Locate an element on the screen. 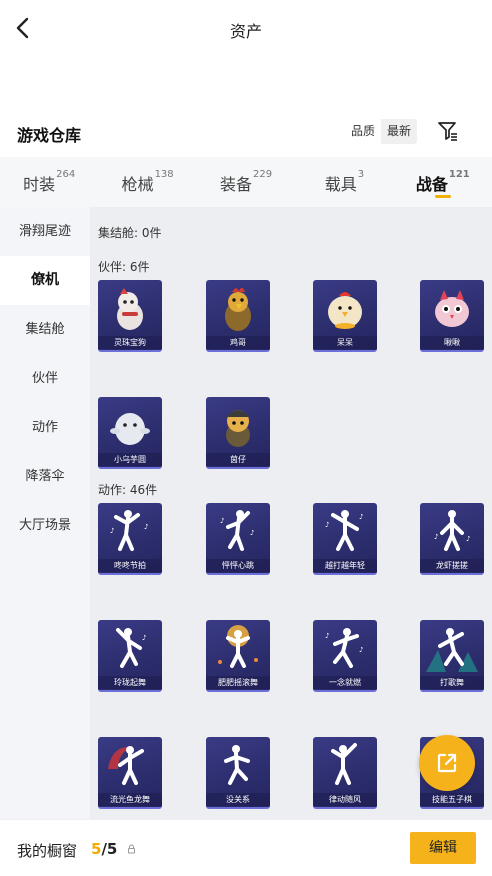 This screenshot has width=492, height=876. tab-label: 载具 is located at coordinates (340, 184).